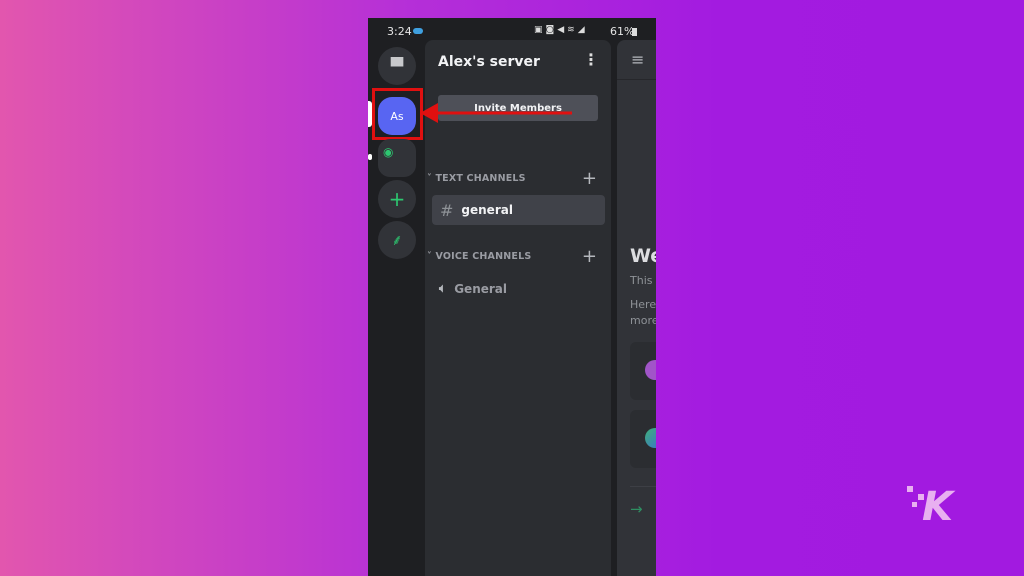 This screenshot has width=1024, height=576. I want to click on speaker-icon: 🔈︎, so click(443, 288).